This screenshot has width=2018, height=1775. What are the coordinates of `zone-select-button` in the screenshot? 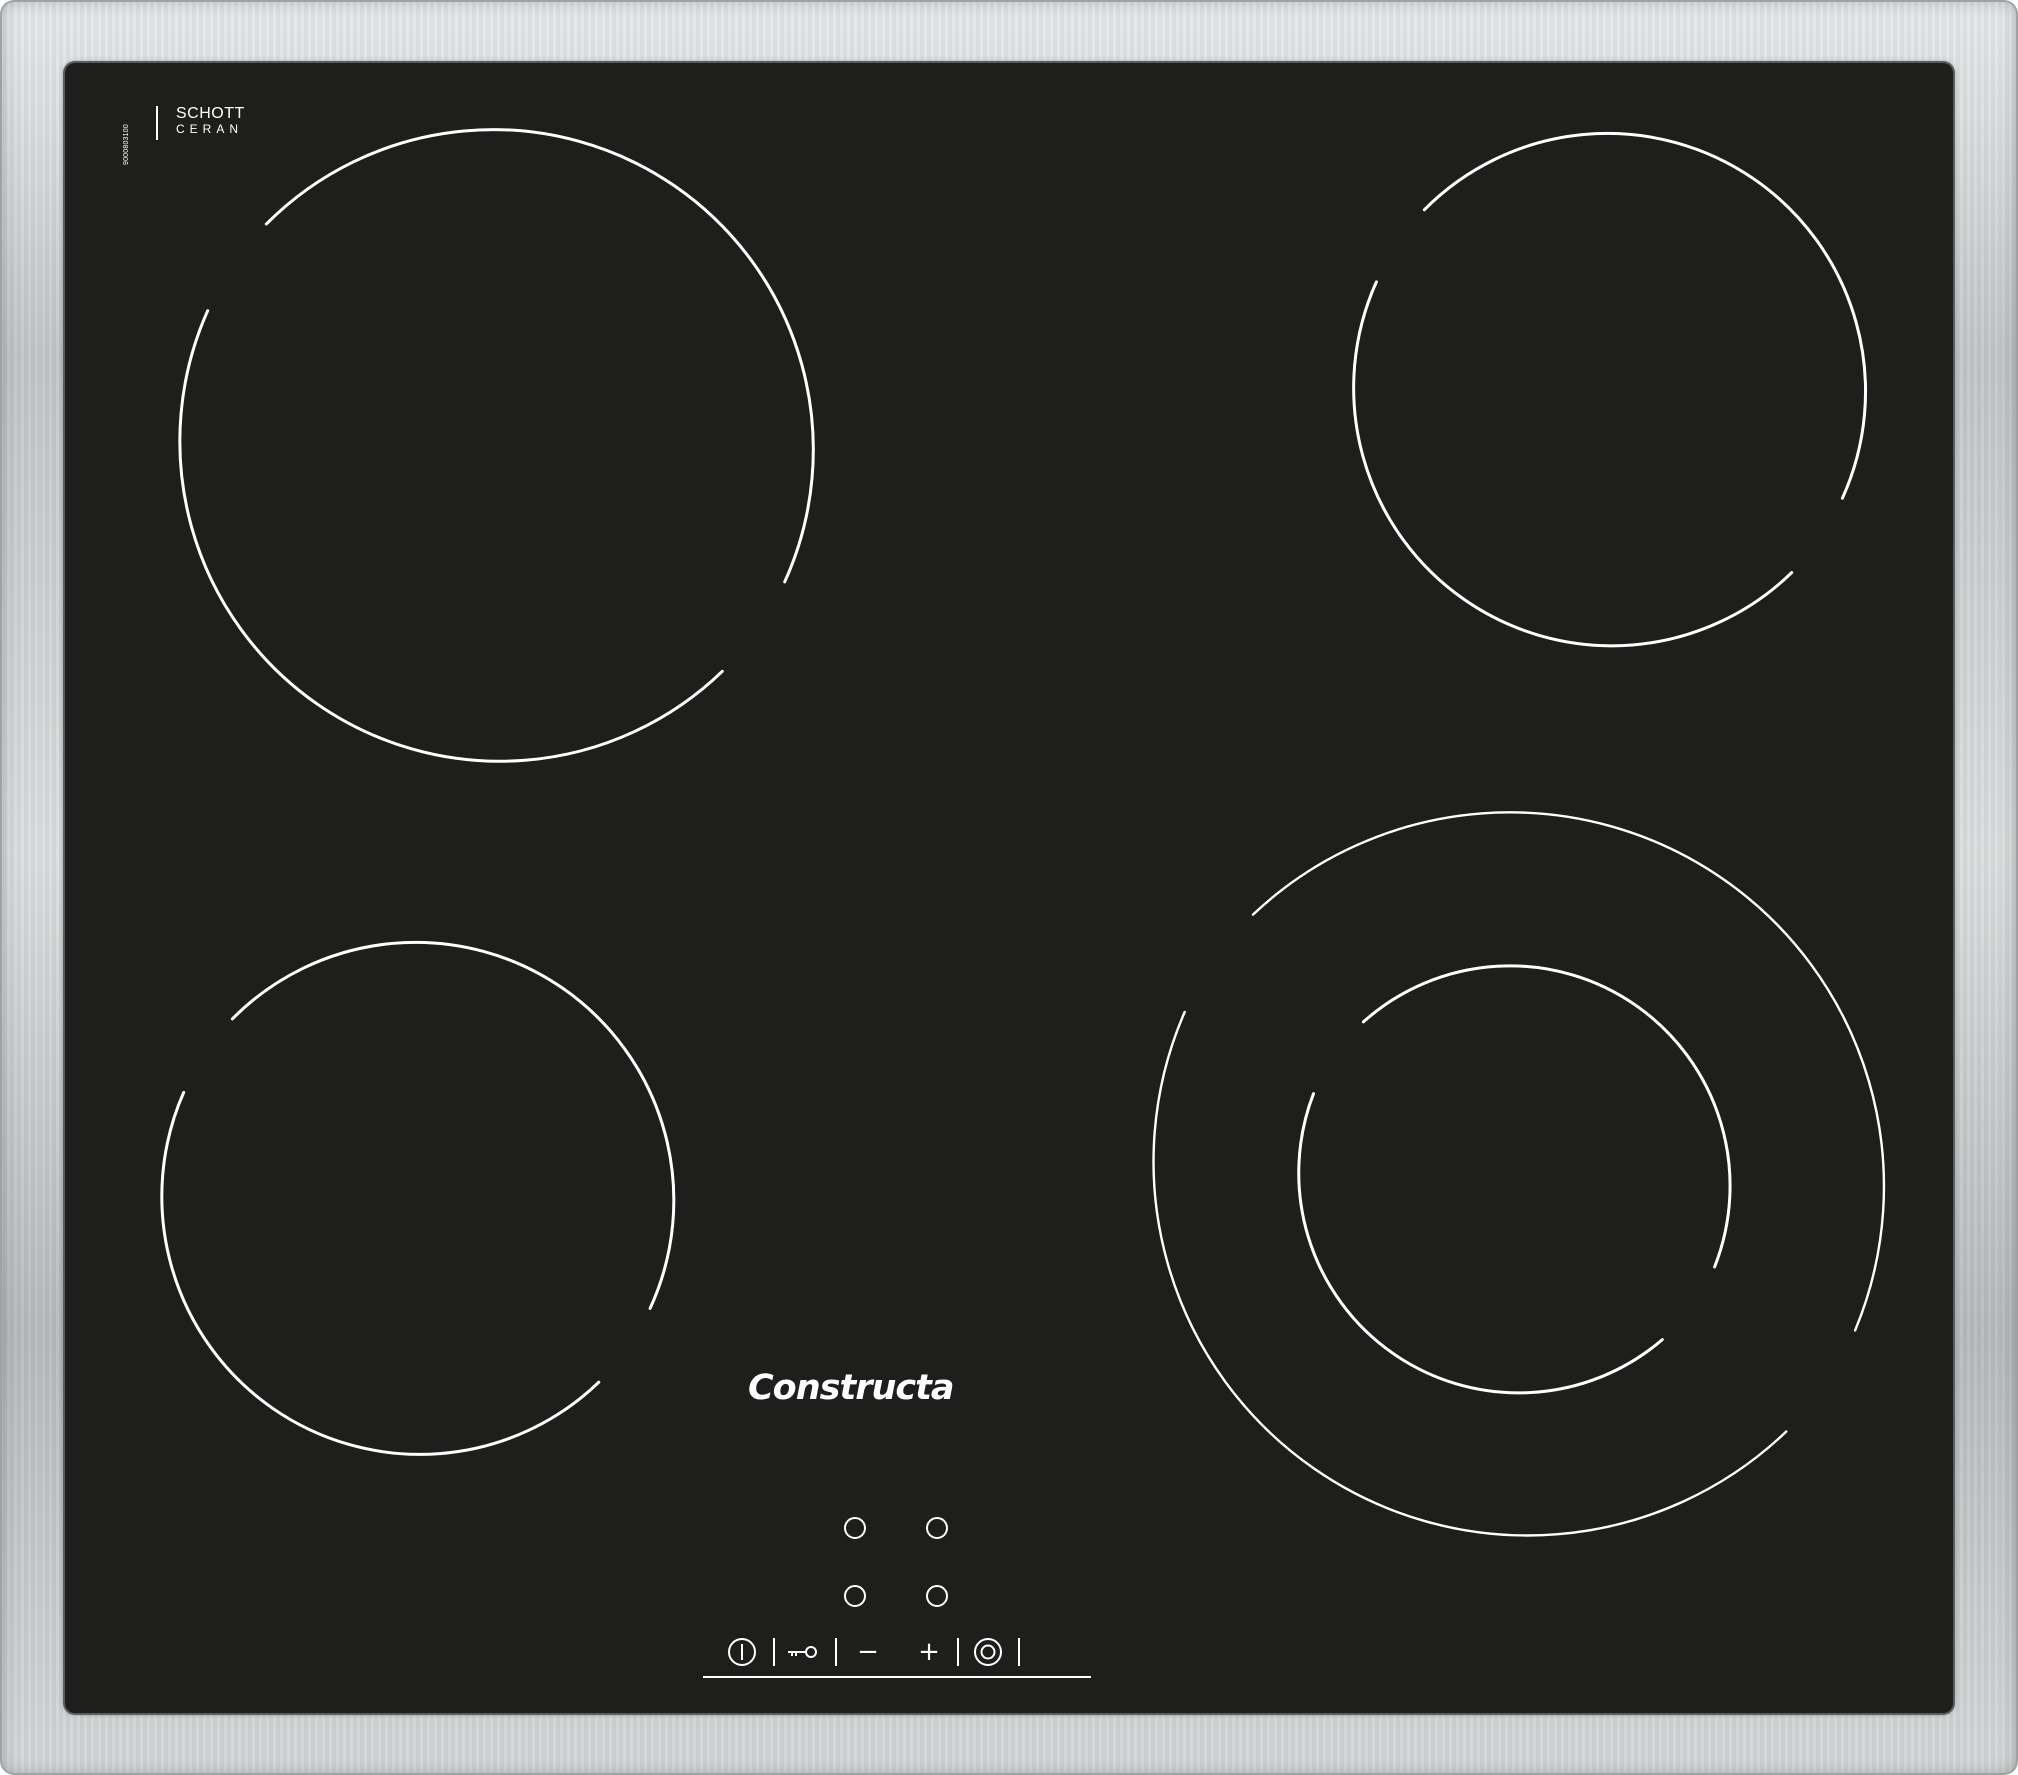 It's located at (988, 1652).